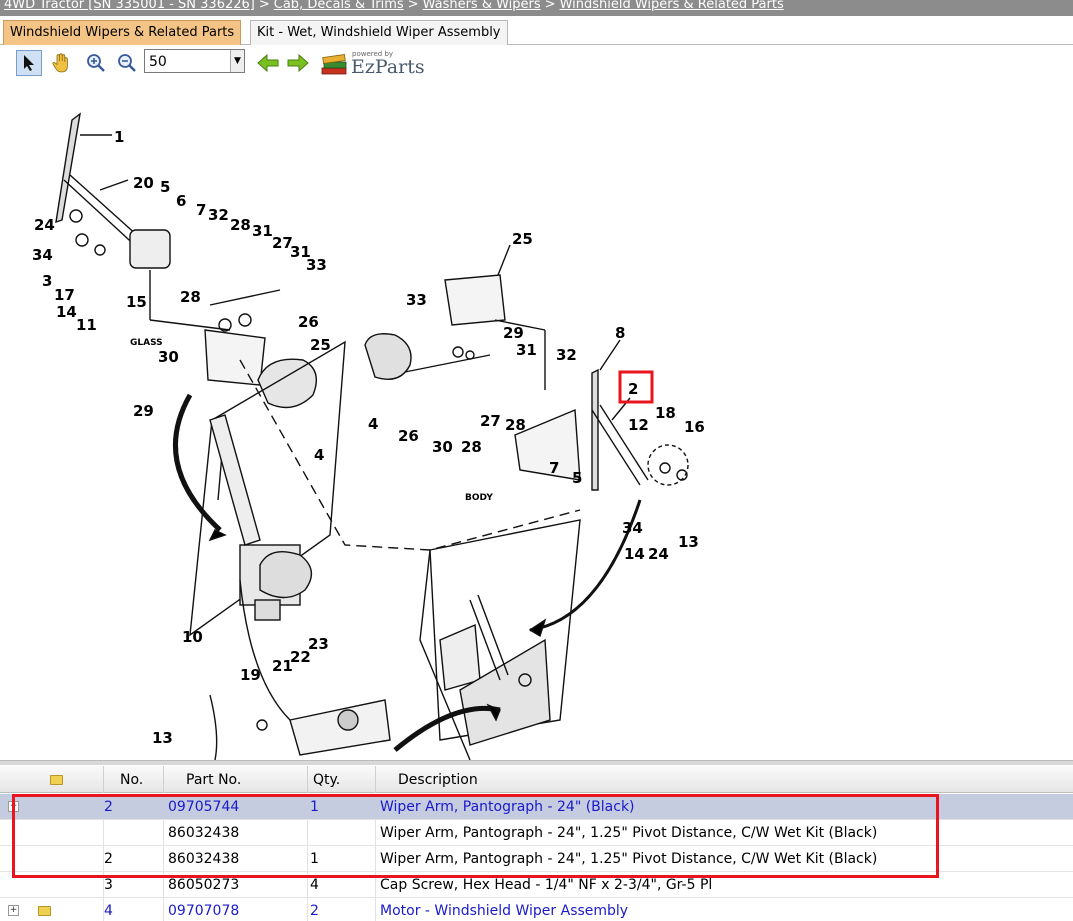 This screenshot has height=921, width=1073. Describe the element at coordinates (490, 421) in the screenshot. I see `svg-text: 27` at that location.